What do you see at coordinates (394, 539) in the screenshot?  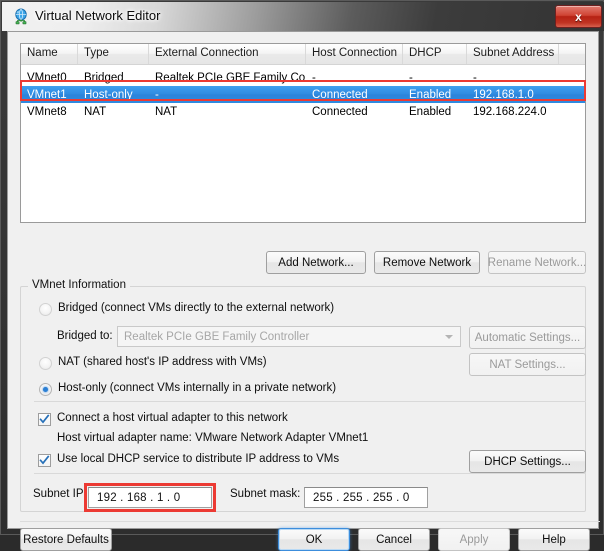 I see `cancel-button: Cancel` at bounding box center [394, 539].